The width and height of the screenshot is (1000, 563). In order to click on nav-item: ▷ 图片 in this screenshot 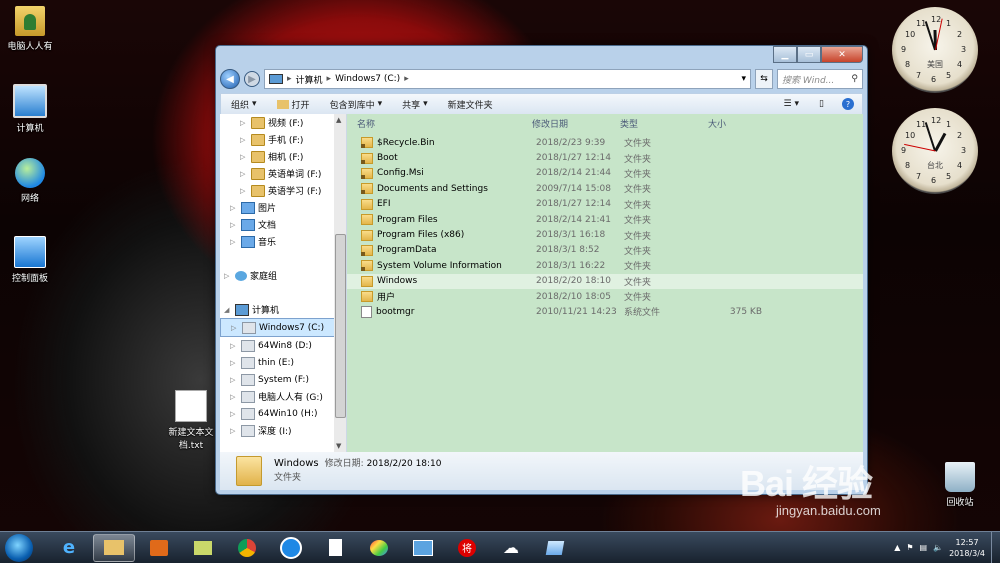, I will do `click(283, 207)`.